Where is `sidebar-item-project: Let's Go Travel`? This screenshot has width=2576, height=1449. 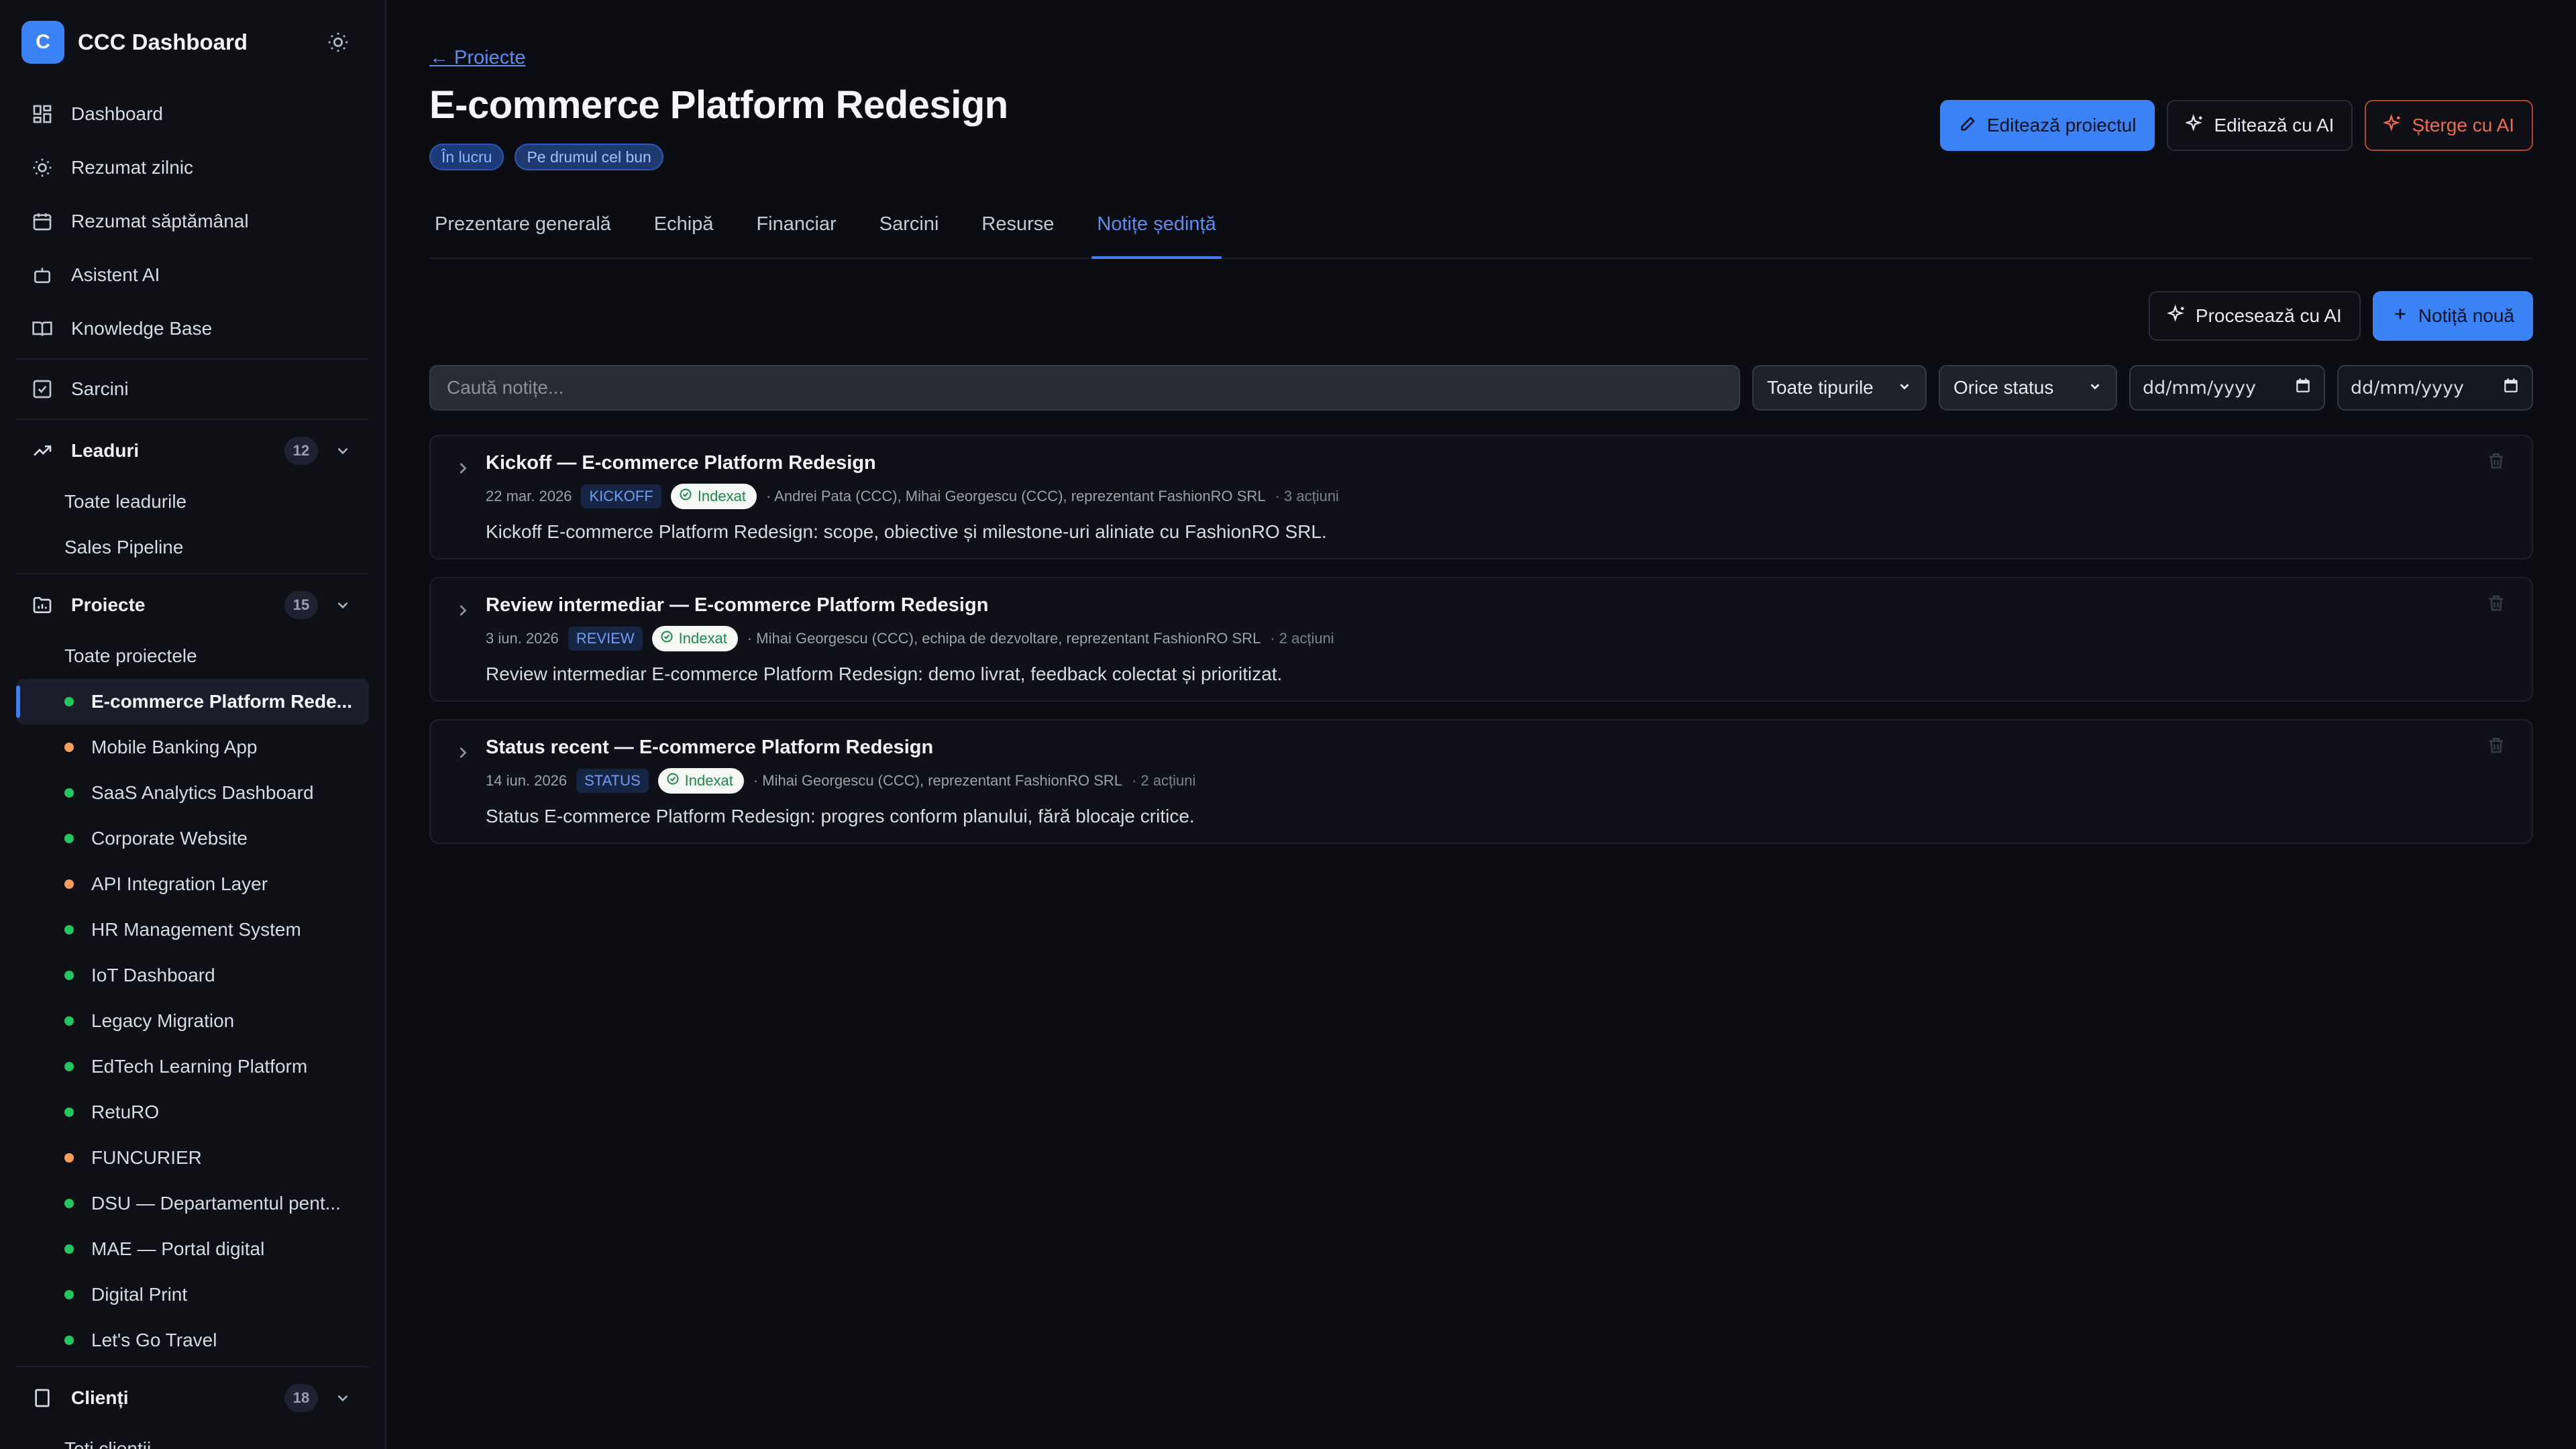 sidebar-item-project: Let's Go Travel is located at coordinates (192, 1340).